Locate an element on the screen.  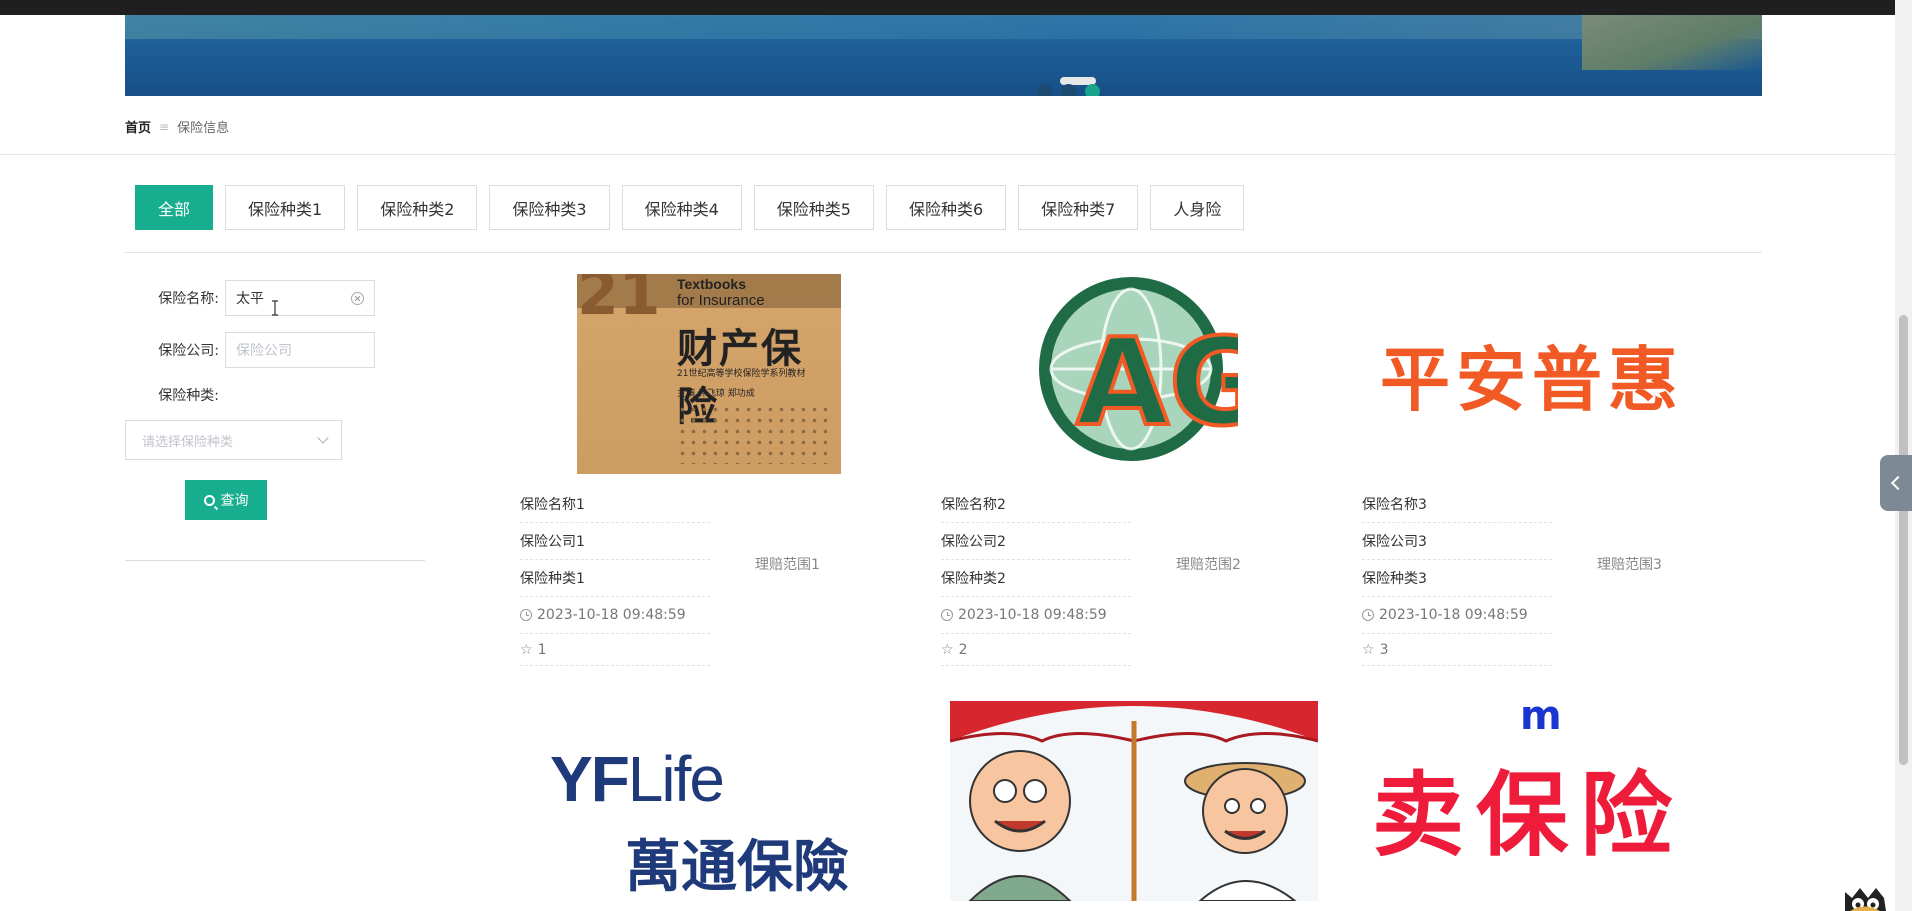
card-claim-scope: 理赔范围2 is located at coordinates (1208, 565).